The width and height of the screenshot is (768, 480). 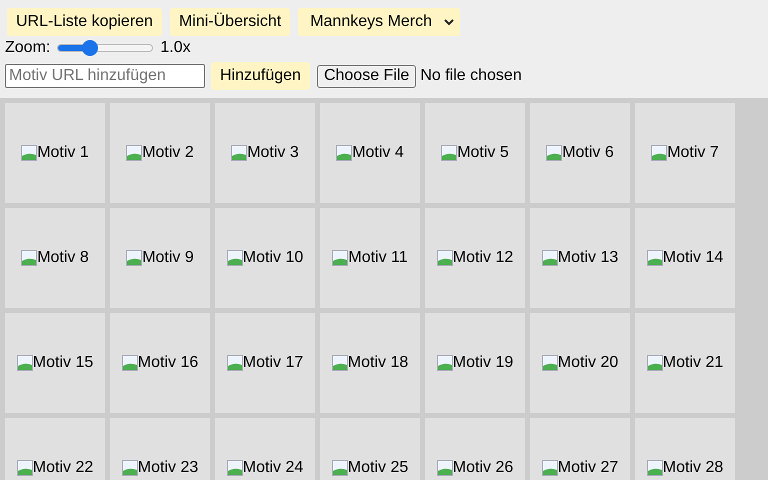 I want to click on motif-tile: Motiv 8, so click(x=55, y=258).